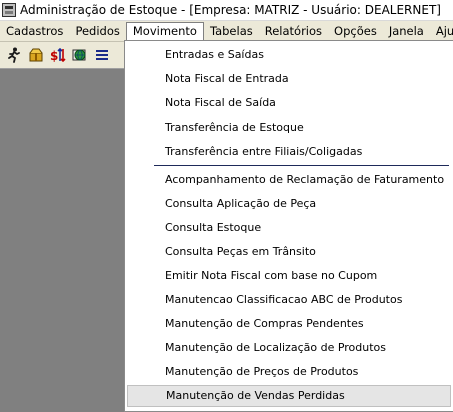 The height and width of the screenshot is (412, 453). I want to click on menu-item-transferencia-filiais: Transferência entre Filiais/Coligadas, so click(289, 152).